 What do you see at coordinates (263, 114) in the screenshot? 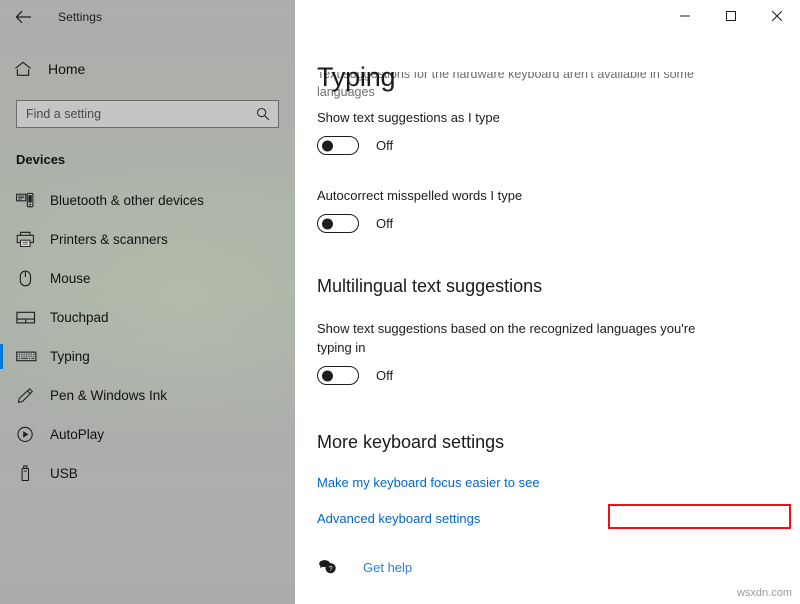
I see `search-icon` at bounding box center [263, 114].